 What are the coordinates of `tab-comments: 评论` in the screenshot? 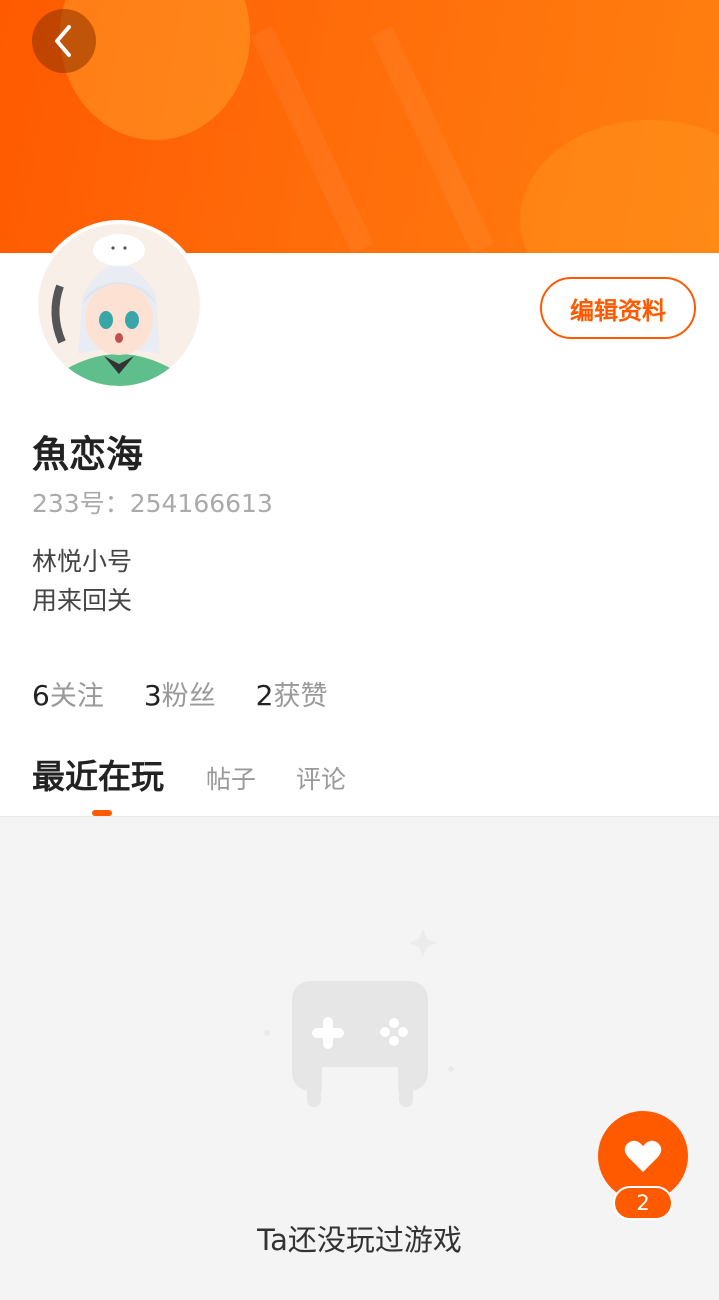 It's located at (321, 778).